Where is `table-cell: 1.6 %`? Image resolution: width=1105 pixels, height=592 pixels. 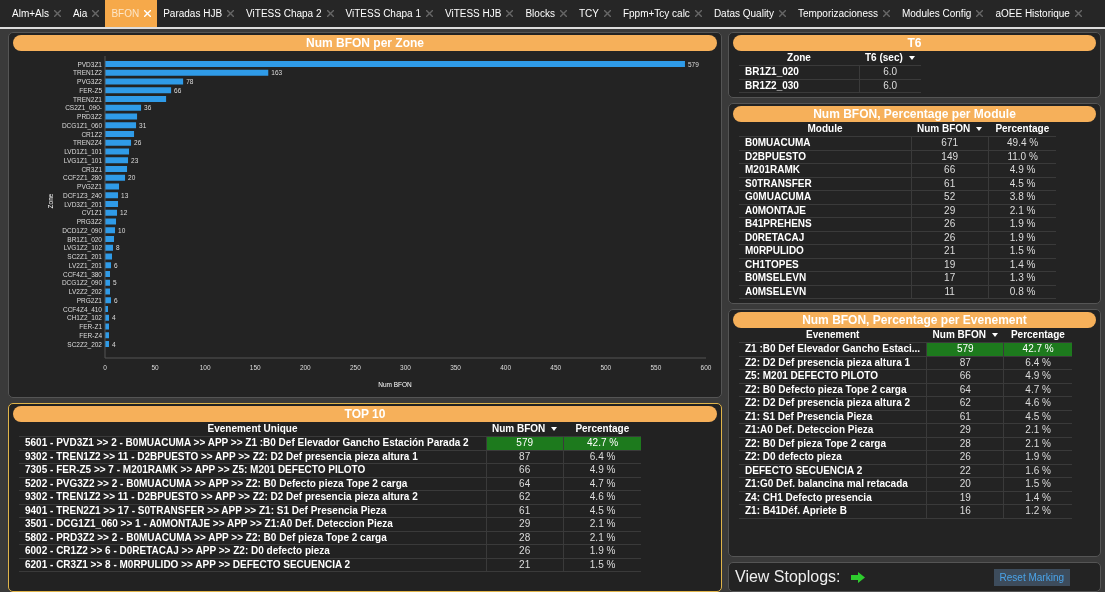 table-cell: 1.6 % is located at coordinates (1037, 471).